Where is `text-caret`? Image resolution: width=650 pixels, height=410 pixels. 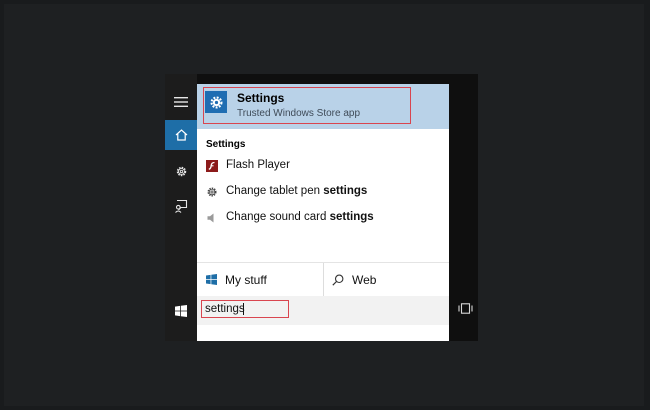
text-caret is located at coordinates (243, 309).